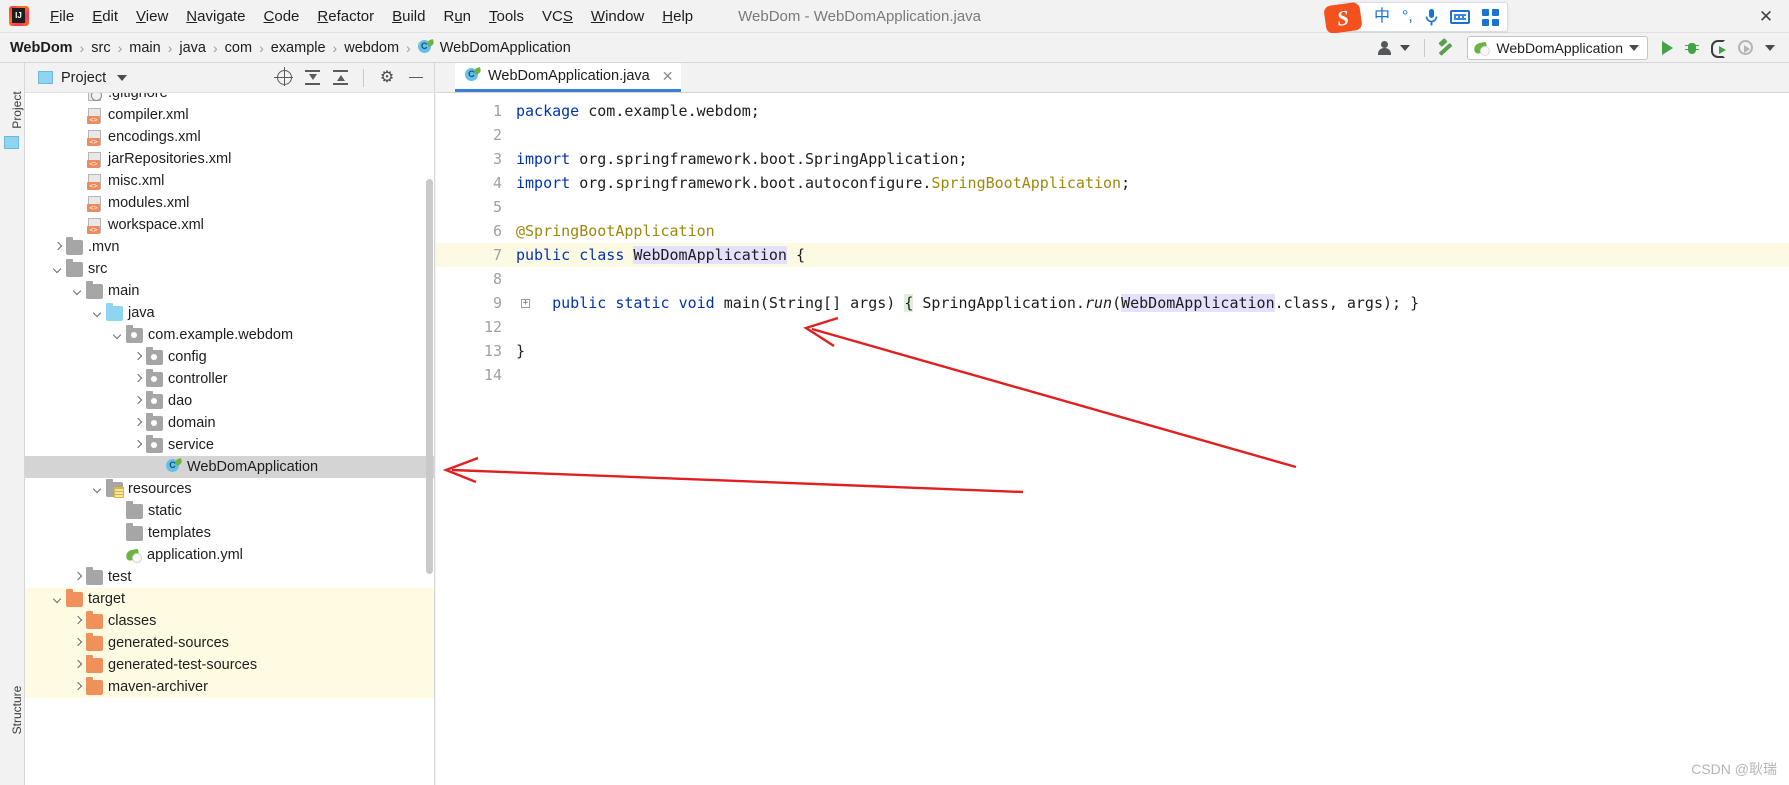 Image resolution: width=1789 pixels, height=785 pixels. Describe the element at coordinates (282, 16) in the screenshot. I see `menu-code: Code` at that location.